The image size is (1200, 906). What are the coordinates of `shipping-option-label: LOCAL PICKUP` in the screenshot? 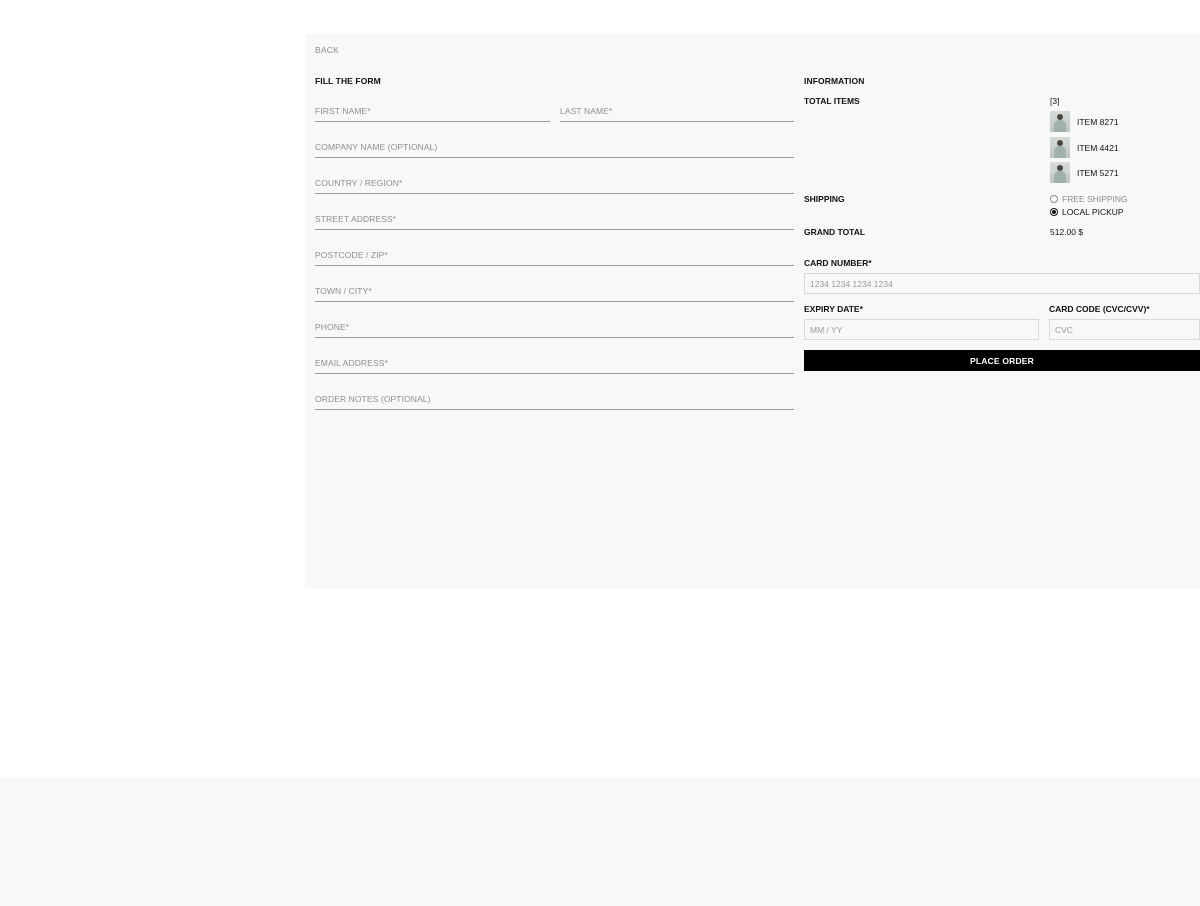 It's located at (1093, 212).